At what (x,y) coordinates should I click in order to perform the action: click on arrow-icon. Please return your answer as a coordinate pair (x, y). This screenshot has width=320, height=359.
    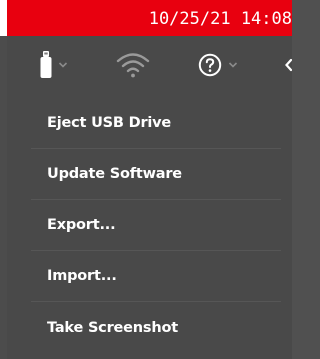
    Looking at the image, I should click on (288, 65).